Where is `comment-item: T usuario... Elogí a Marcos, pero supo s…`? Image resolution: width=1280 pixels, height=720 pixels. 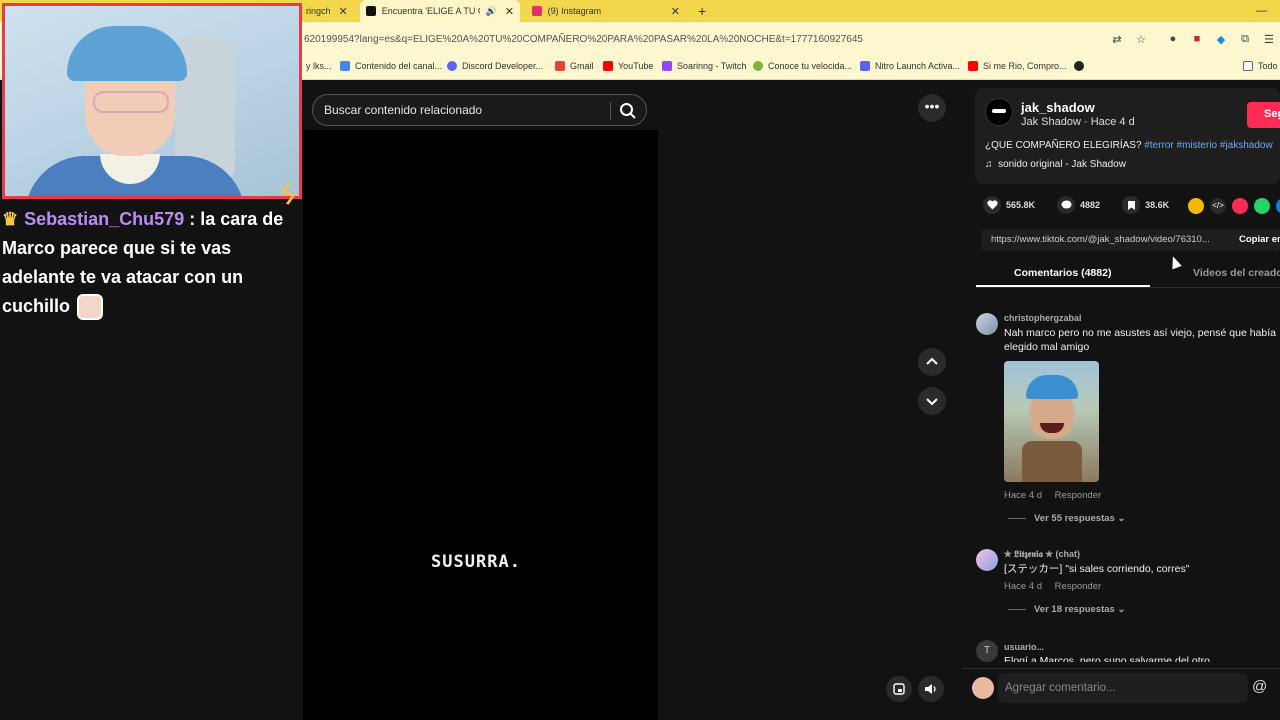
comment-item: T usuario... Elogí a Marcos, pero supo s… is located at coordinates (1128, 651).